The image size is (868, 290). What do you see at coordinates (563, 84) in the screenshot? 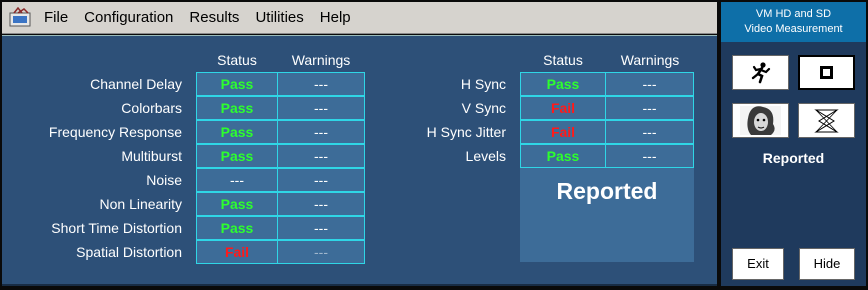
I see `status-h-sync: Pass` at bounding box center [563, 84].